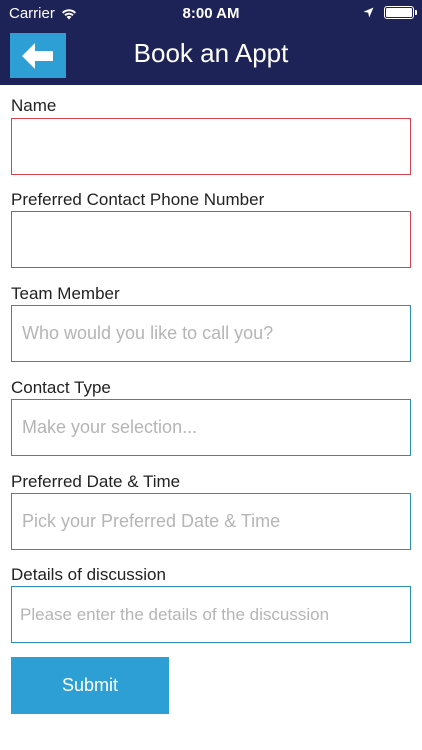  What do you see at coordinates (211, 146) in the screenshot?
I see `name-field` at bounding box center [211, 146].